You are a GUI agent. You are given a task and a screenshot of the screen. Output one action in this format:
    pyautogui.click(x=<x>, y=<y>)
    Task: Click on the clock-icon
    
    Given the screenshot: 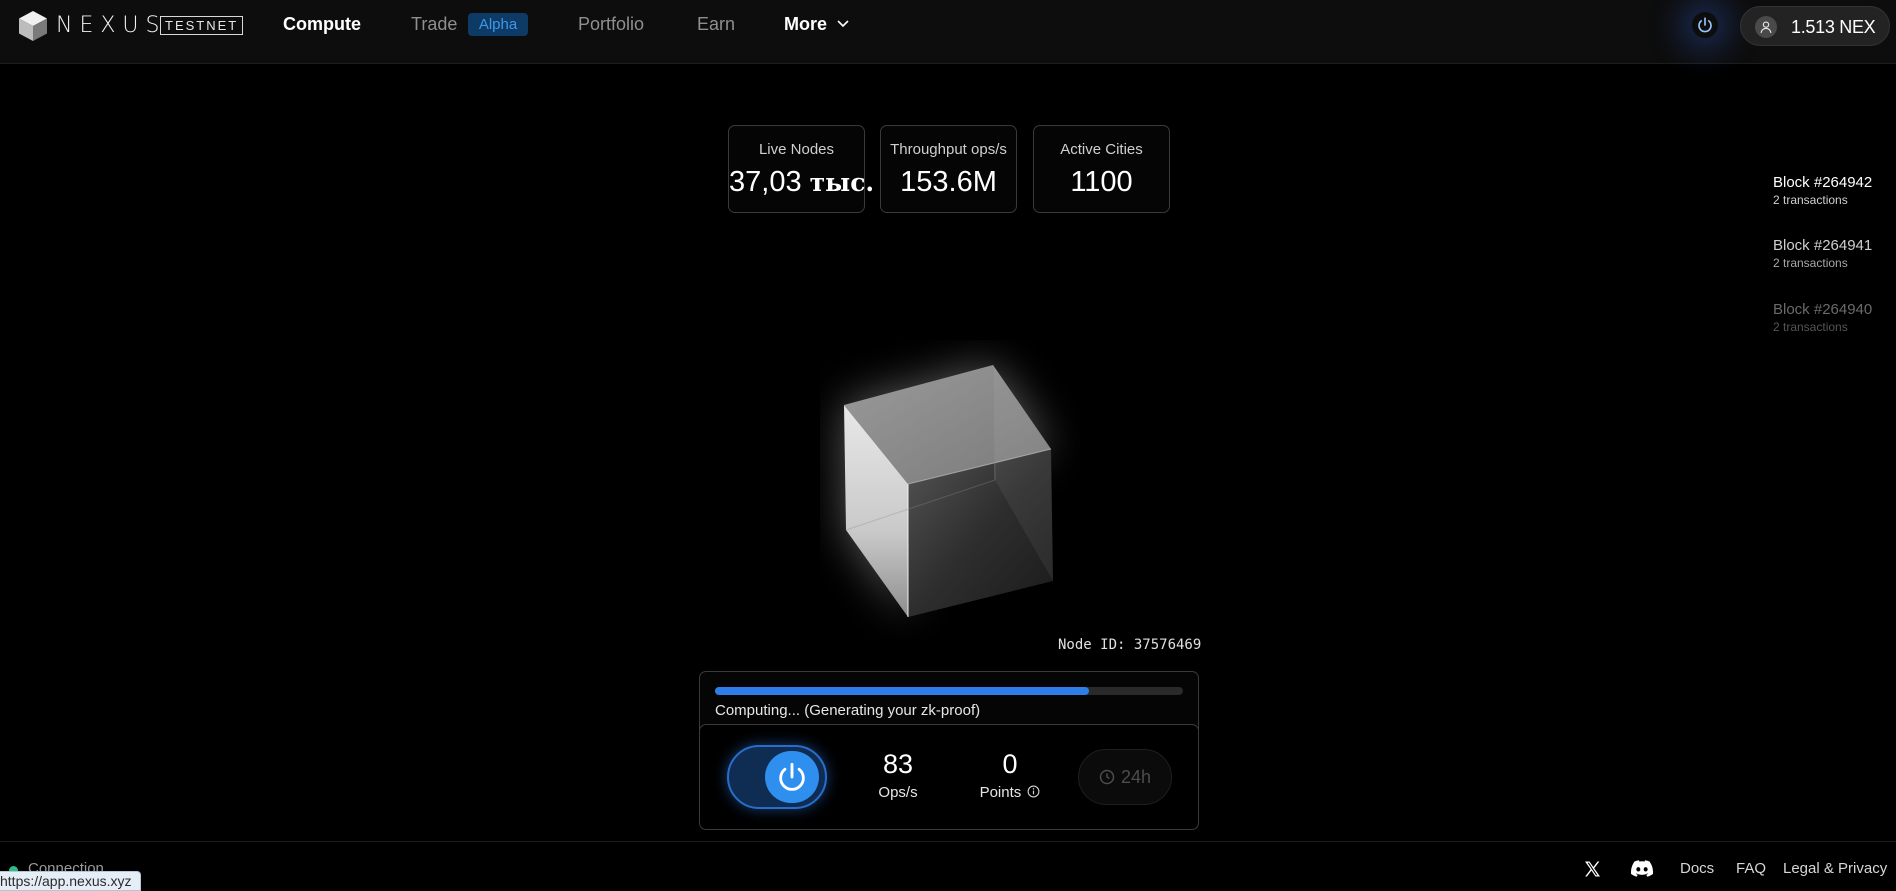 What is the action you would take?
    pyautogui.click(x=1107, y=777)
    